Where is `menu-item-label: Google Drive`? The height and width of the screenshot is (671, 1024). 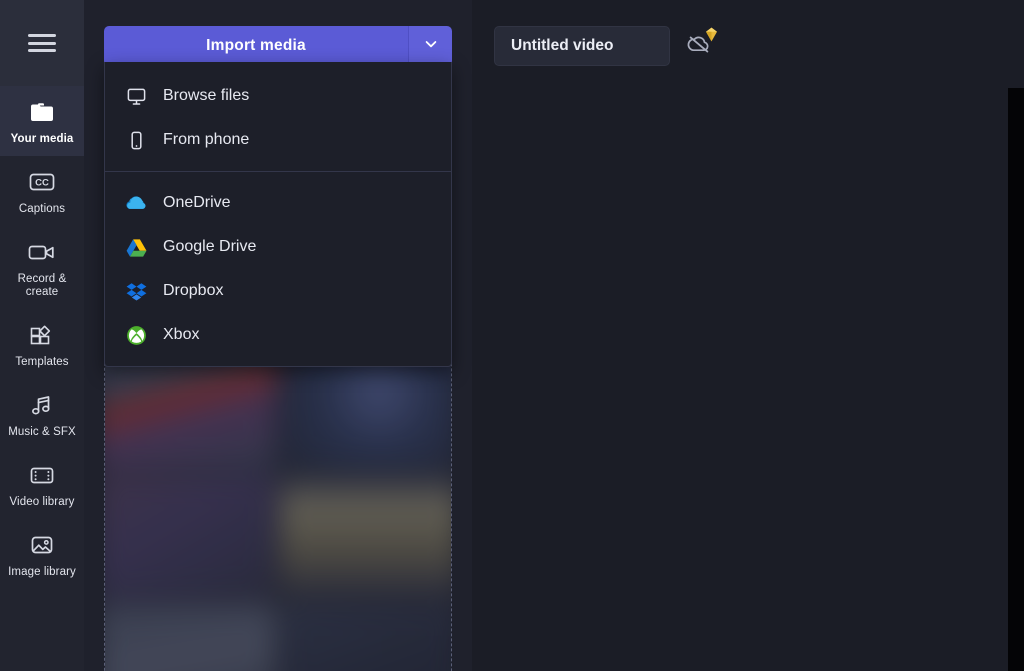
menu-item-label: Google Drive is located at coordinates (210, 246).